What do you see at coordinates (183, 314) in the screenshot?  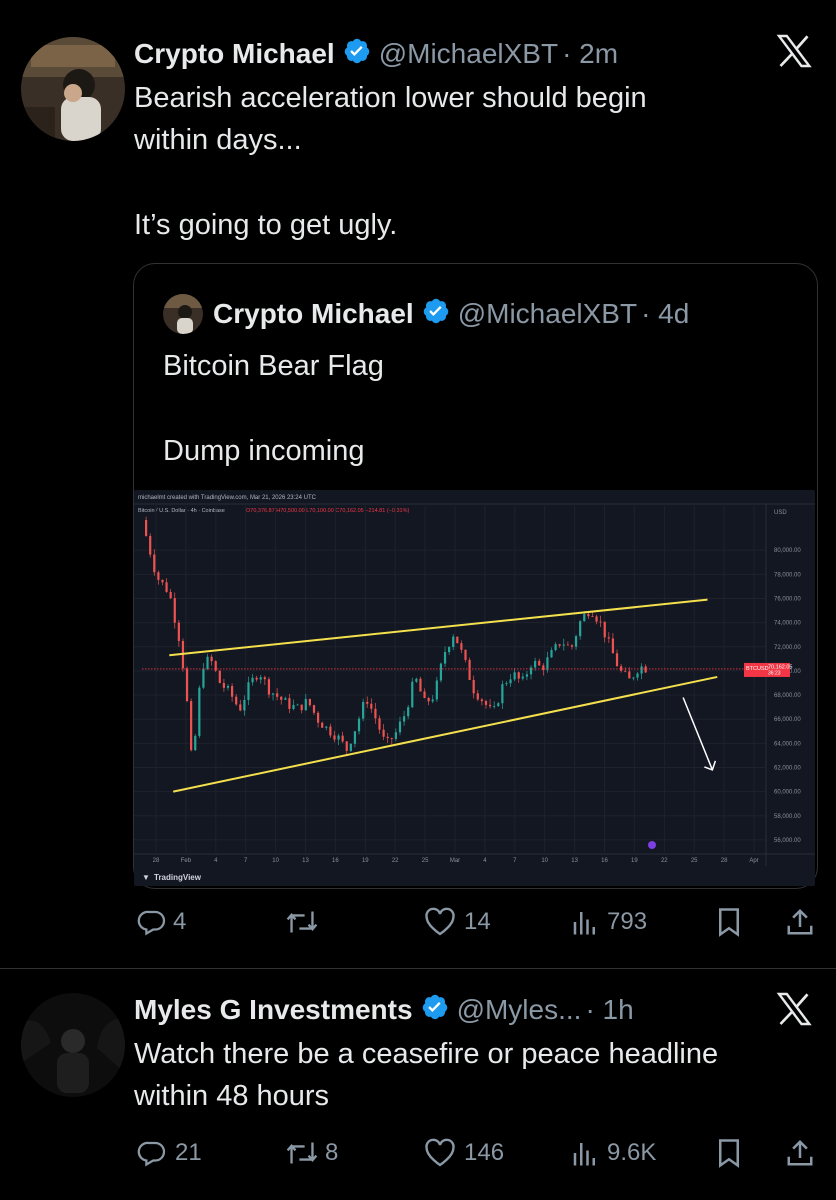 I see `quote-avatar` at bounding box center [183, 314].